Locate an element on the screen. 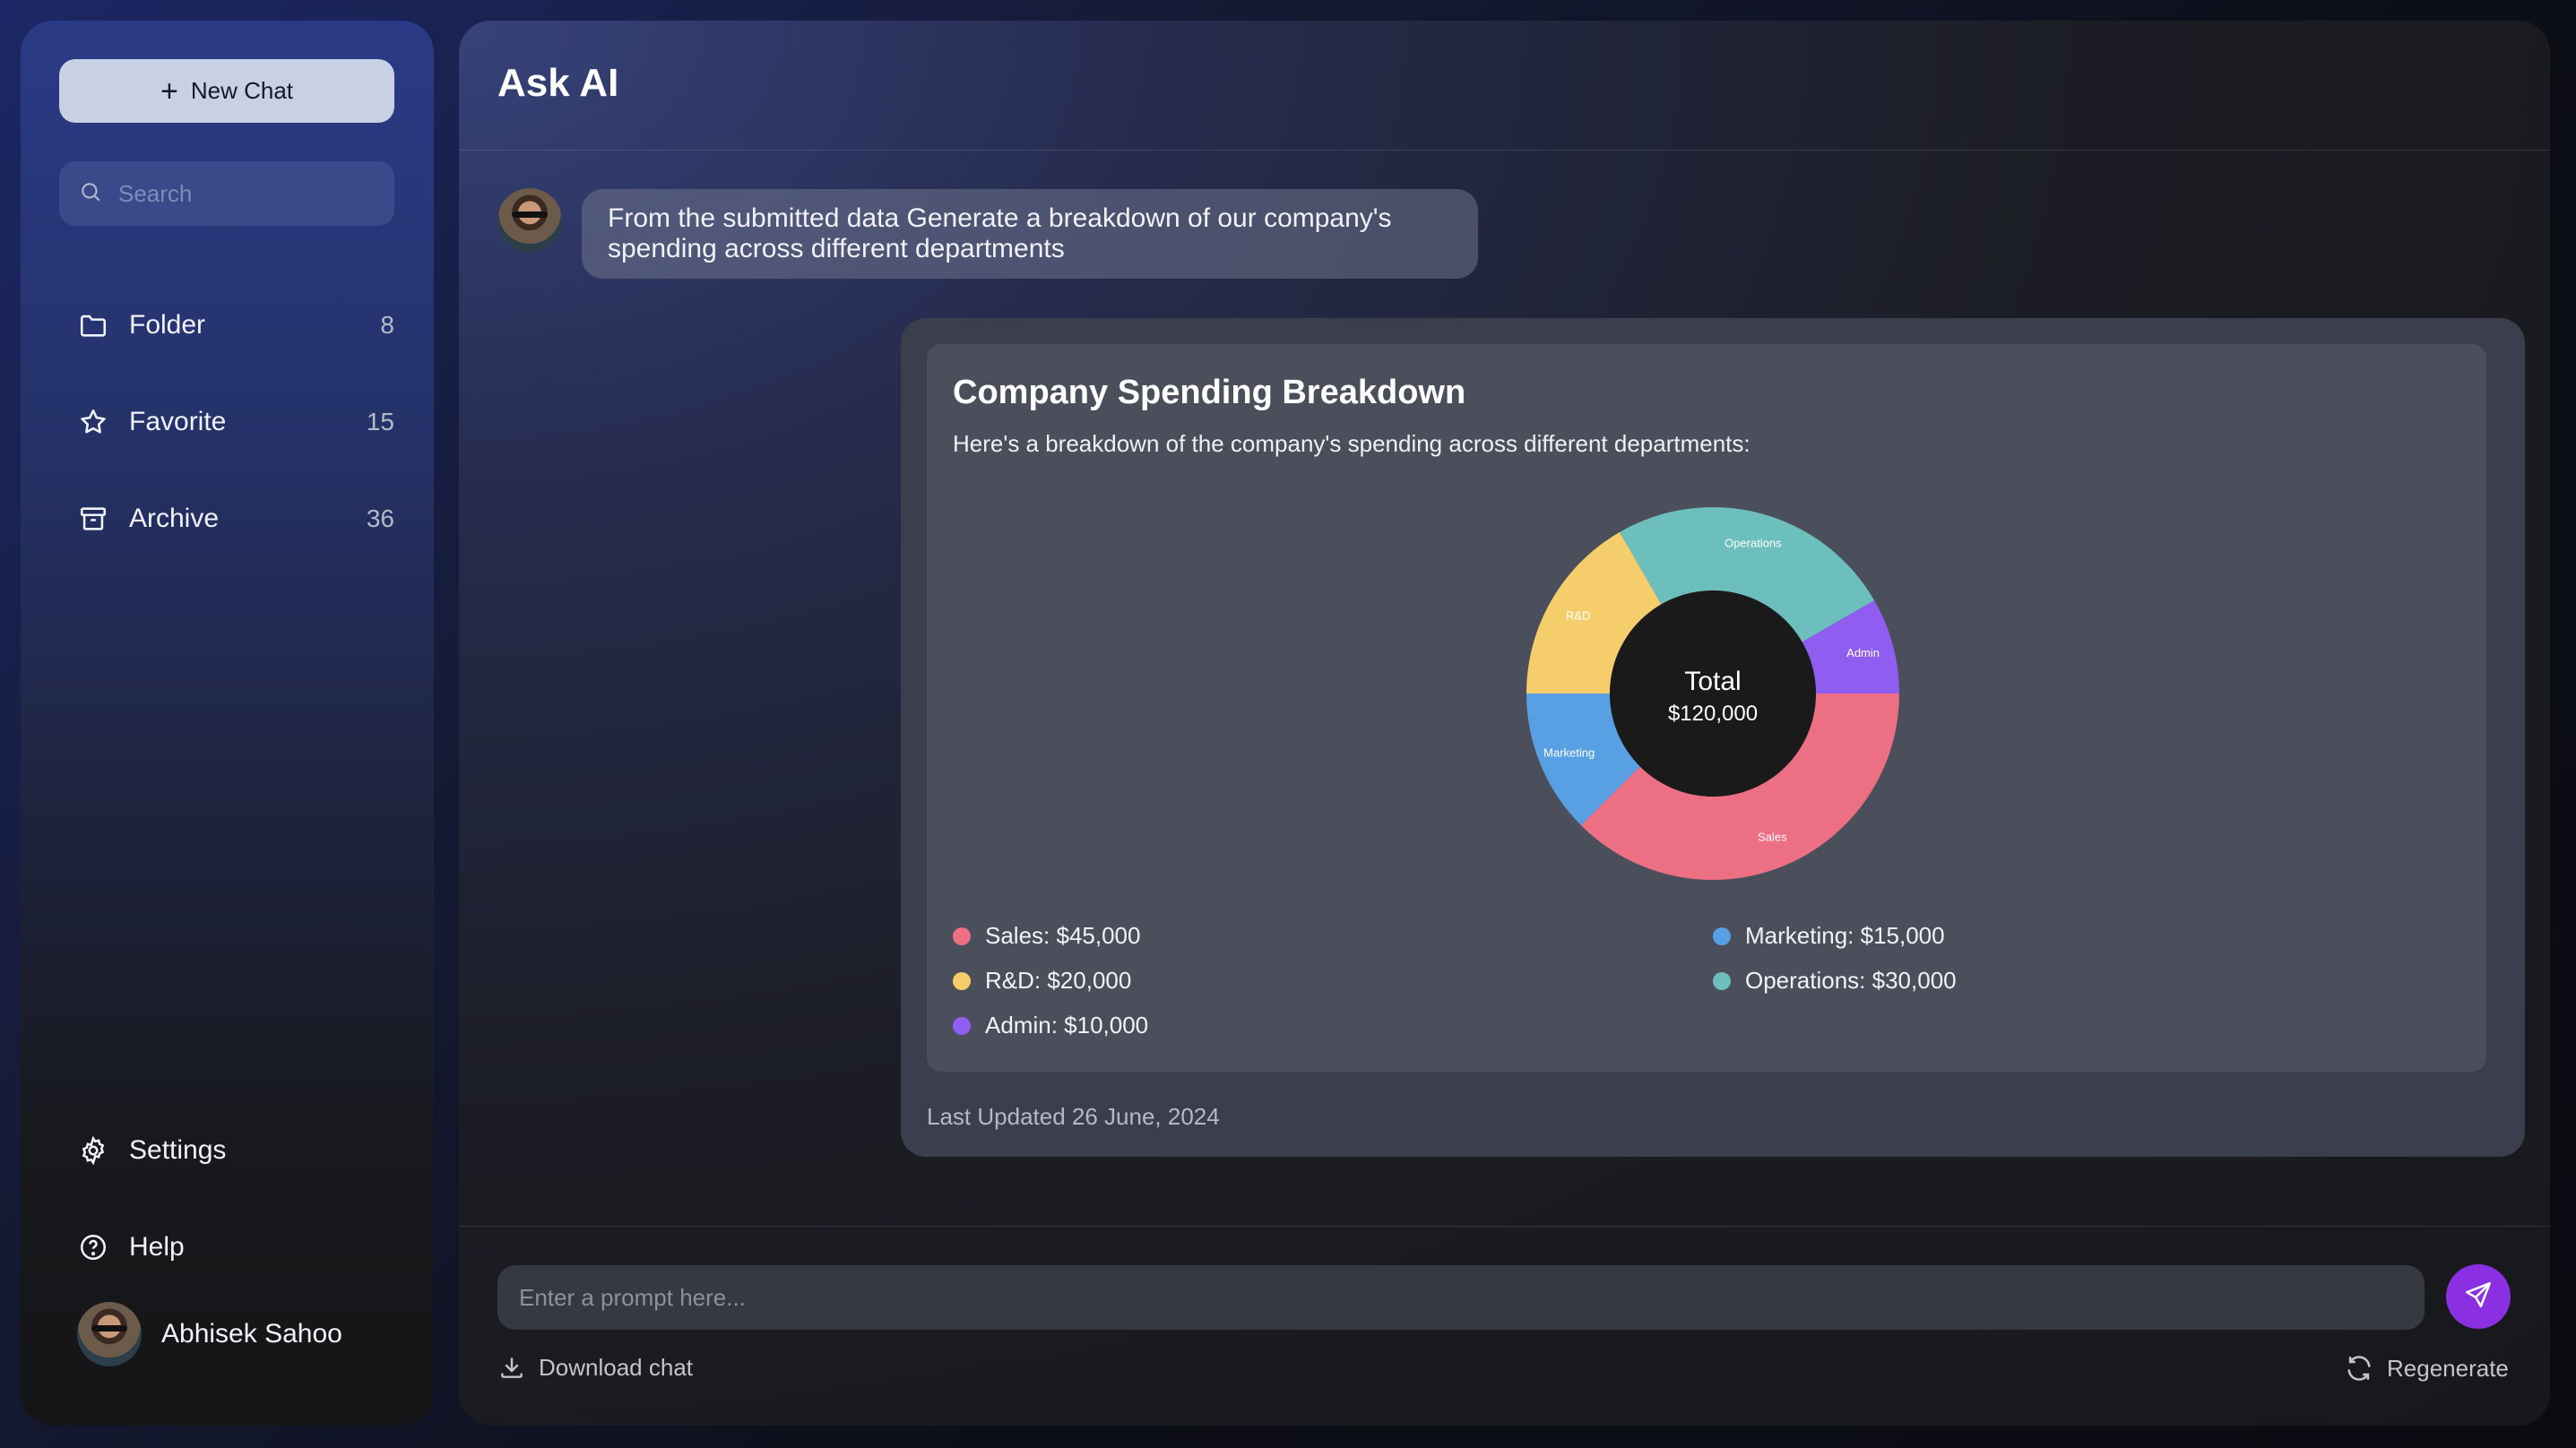 Image resolution: width=2576 pixels, height=1448 pixels. sidebar-item-help: Help is located at coordinates (236, 1247).